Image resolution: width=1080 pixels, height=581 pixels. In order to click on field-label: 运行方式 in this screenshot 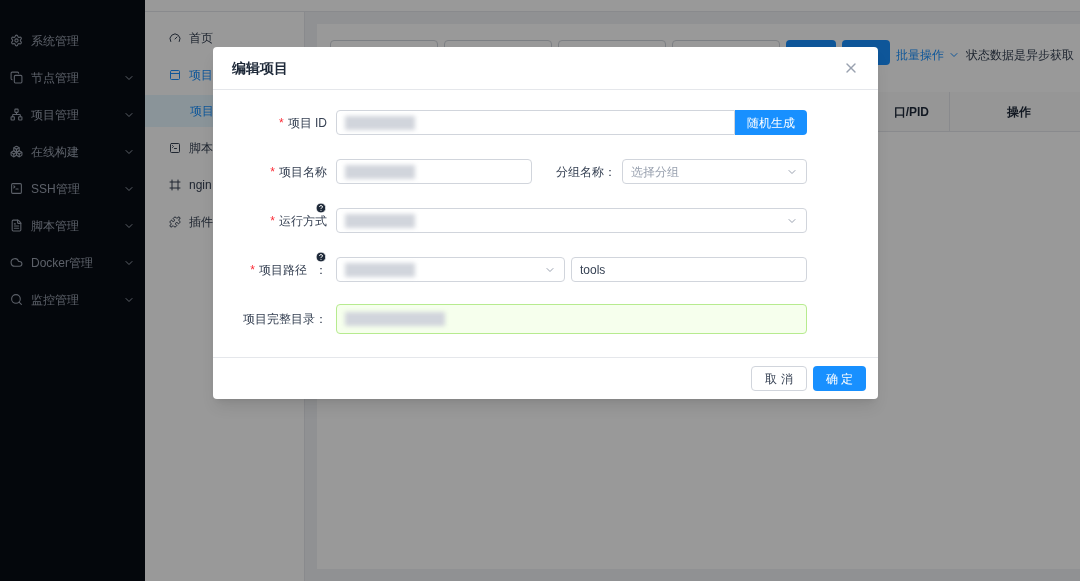, I will do `click(303, 221)`.